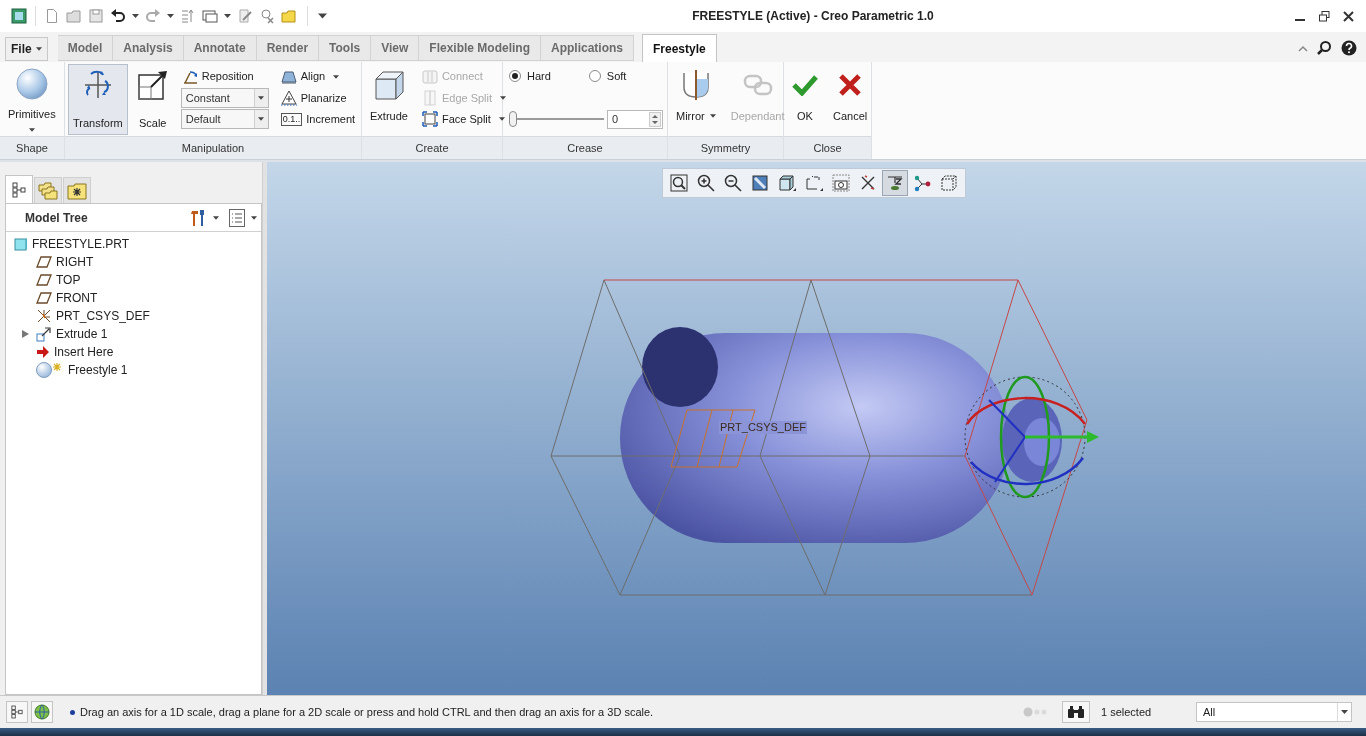 This screenshot has width=1366, height=736. What do you see at coordinates (245, 16) in the screenshot?
I see `edit-page-icon` at bounding box center [245, 16].